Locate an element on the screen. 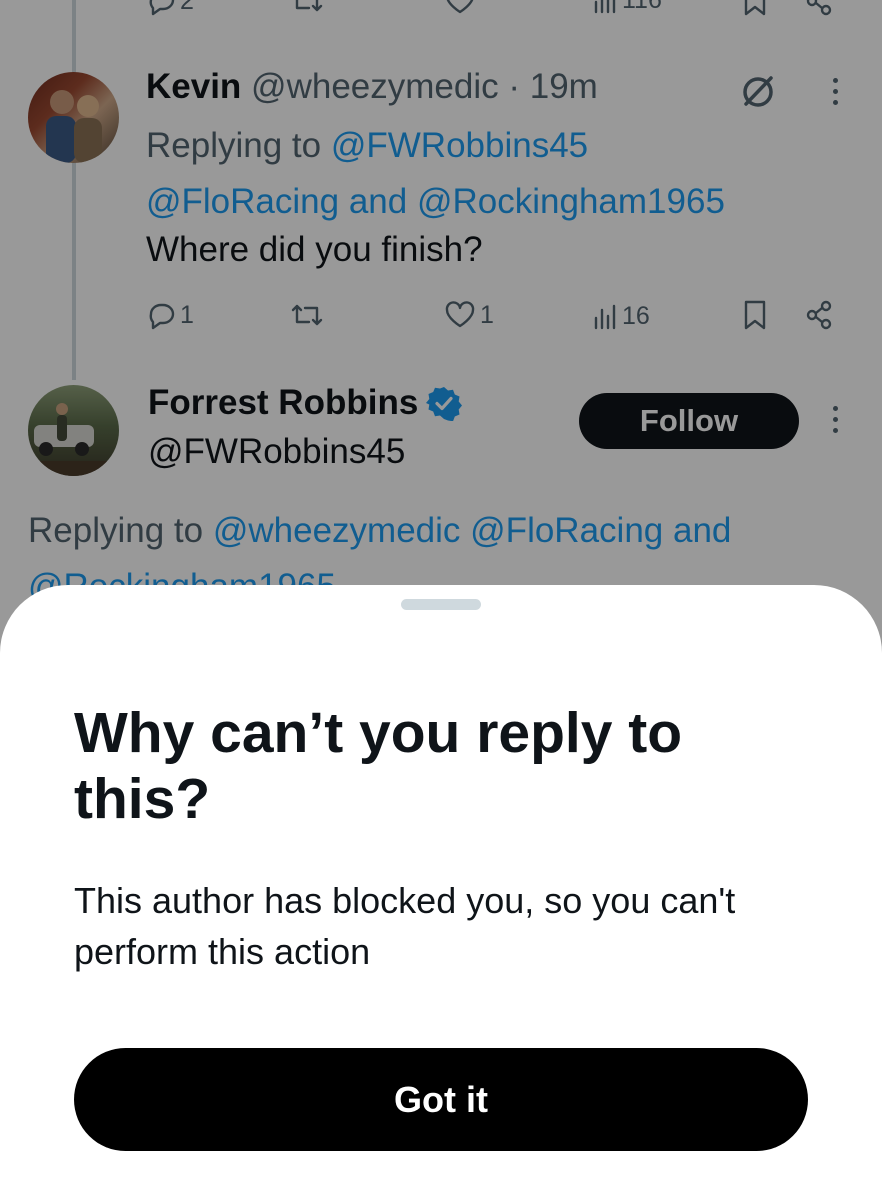 The image size is (882, 1200). sheet-title: Why can’t you reply to this? is located at coordinates (378, 766).